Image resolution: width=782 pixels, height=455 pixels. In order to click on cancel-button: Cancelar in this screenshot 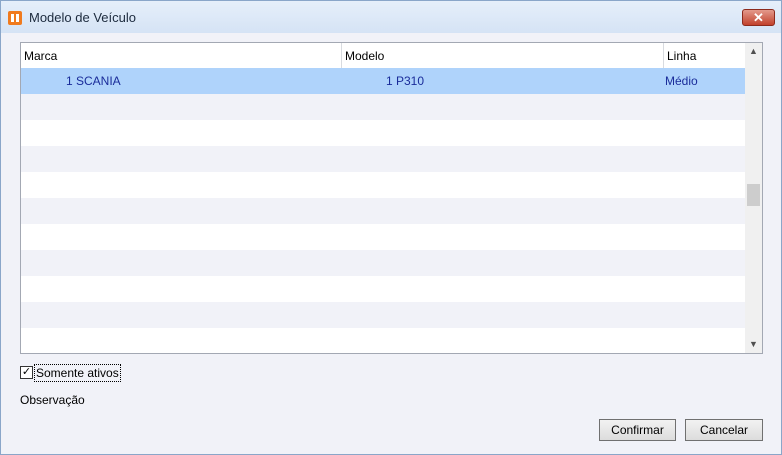, I will do `click(724, 430)`.